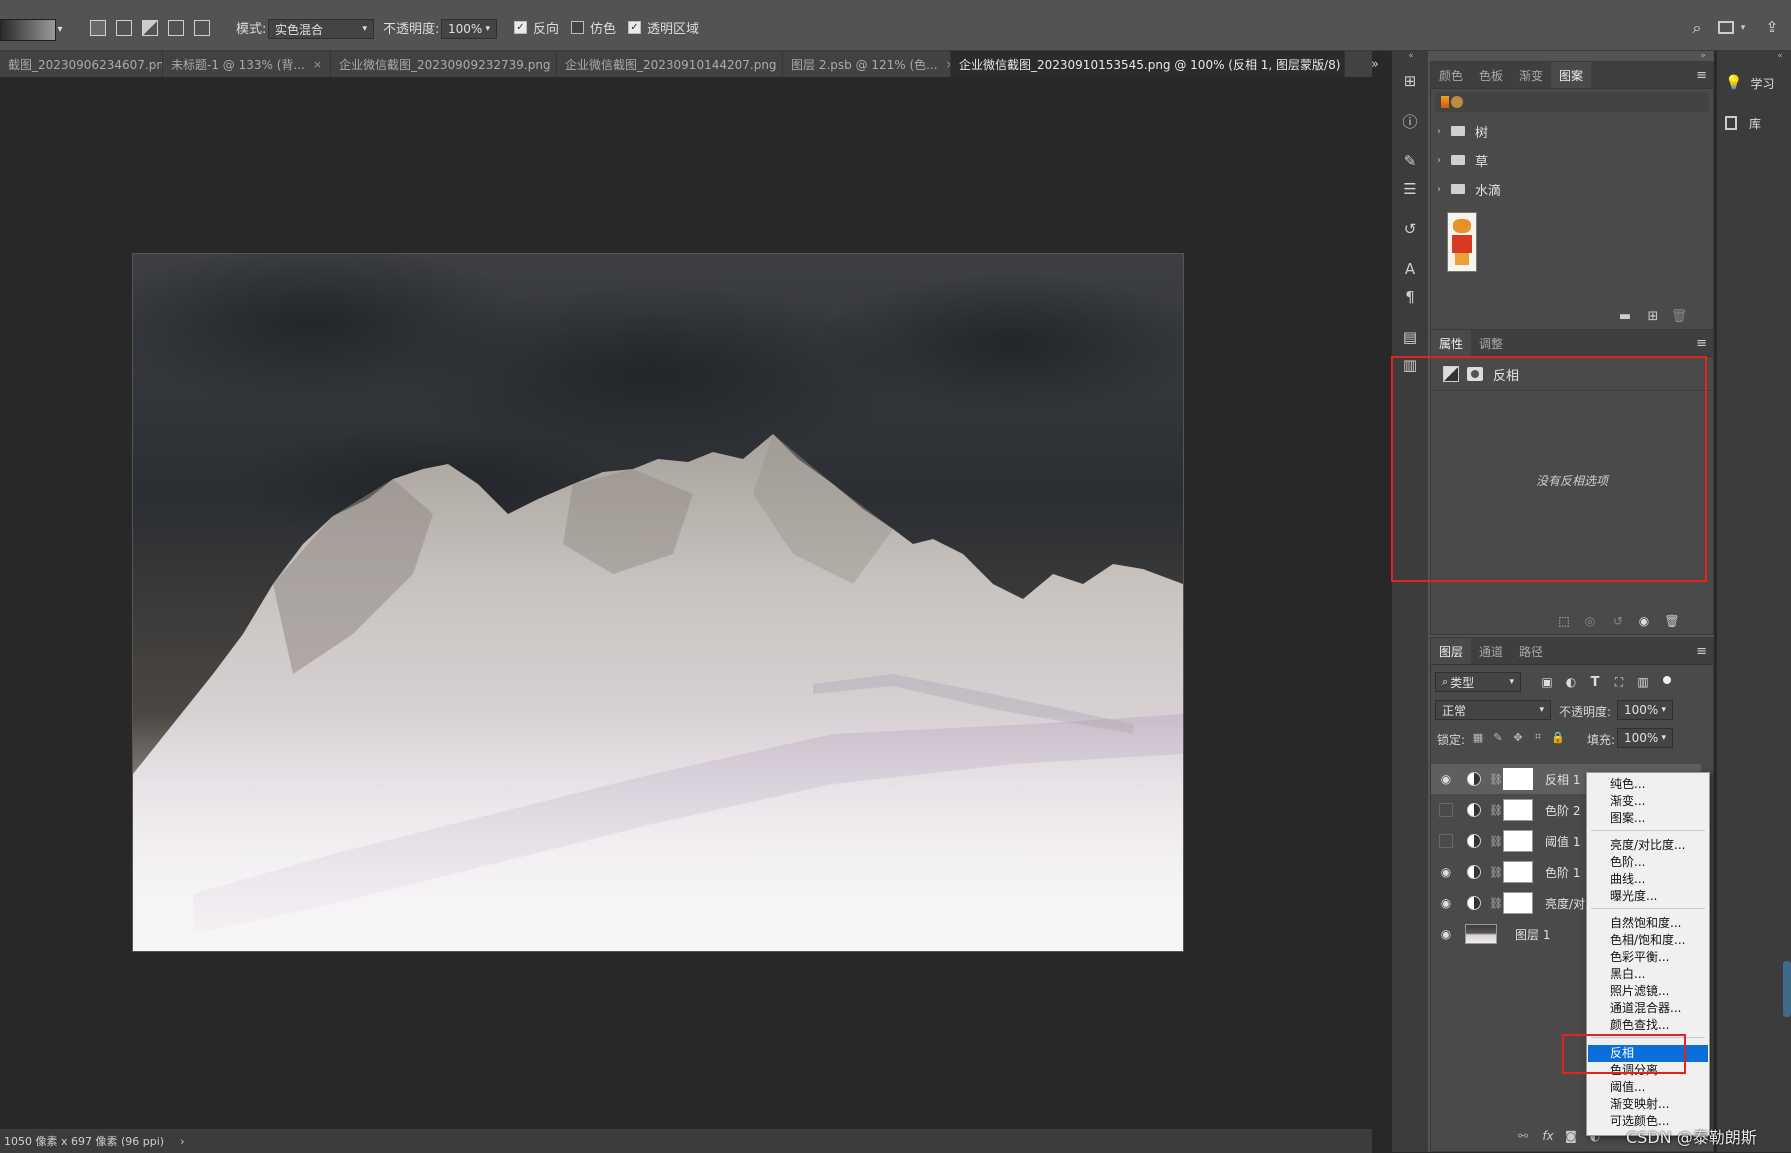  What do you see at coordinates (1756, 123) in the screenshot?
I see `library-button: 库` at bounding box center [1756, 123].